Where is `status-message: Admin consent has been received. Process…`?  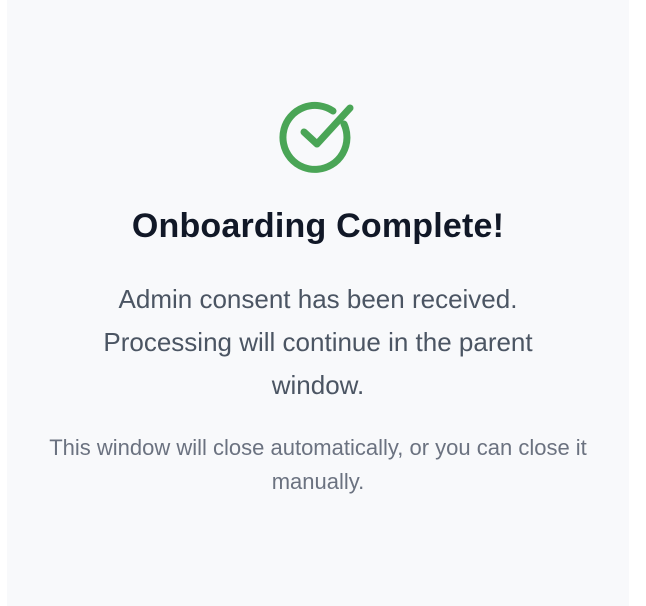 status-message: Admin consent has been received. Process… is located at coordinates (318, 342).